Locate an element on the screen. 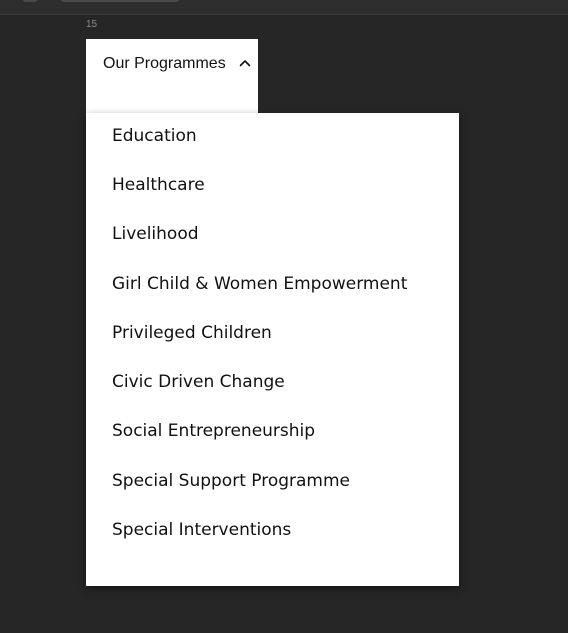  menu-item-healthcare: Healthcare is located at coordinates (158, 185).